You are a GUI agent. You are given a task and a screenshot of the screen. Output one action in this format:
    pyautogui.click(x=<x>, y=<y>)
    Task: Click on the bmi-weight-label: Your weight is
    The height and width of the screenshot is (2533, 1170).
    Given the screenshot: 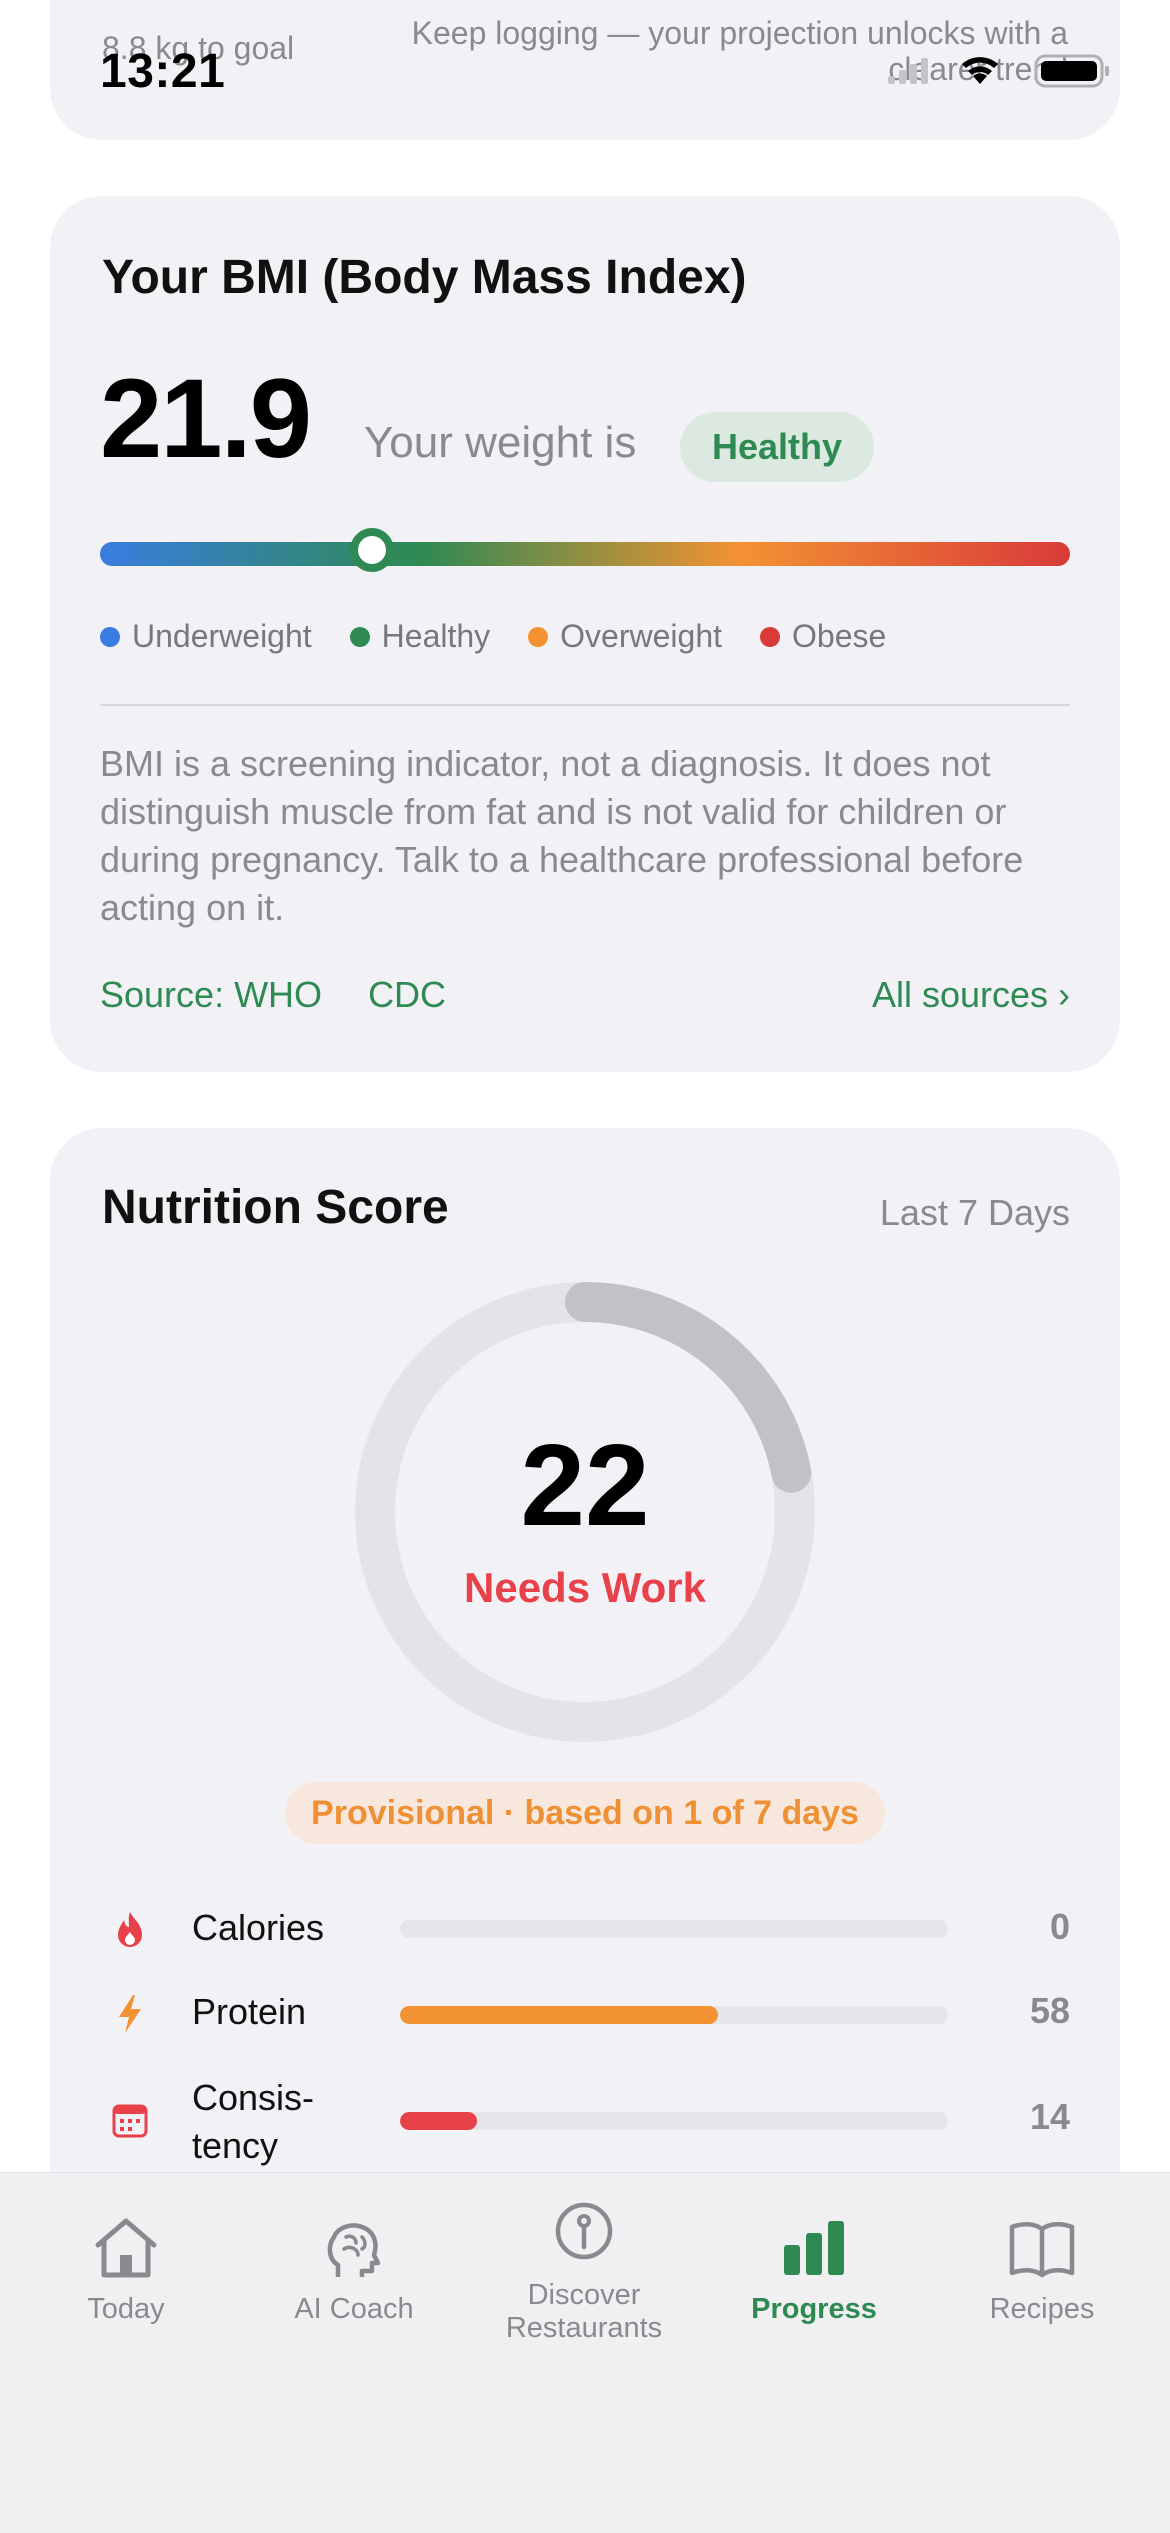 What is the action you would take?
    pyautogui.click(x=500, y=442)
    